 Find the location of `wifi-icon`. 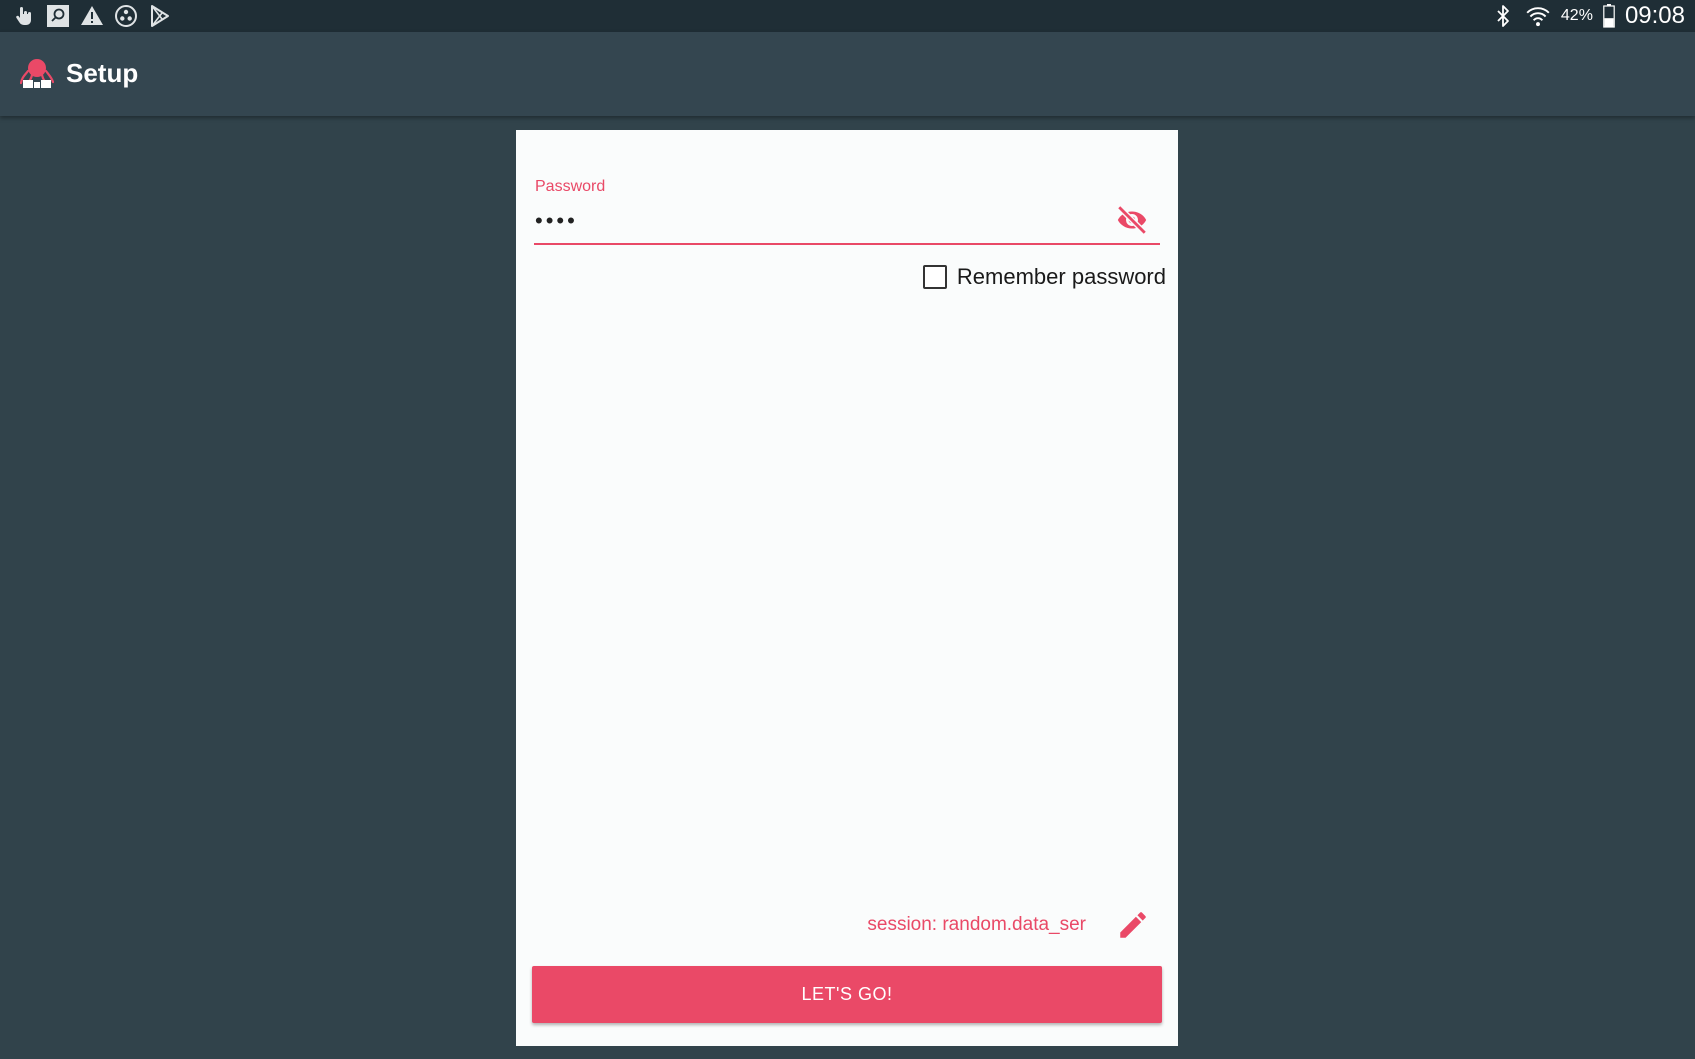

wifi-icon is located at coordinates (1538, 17).